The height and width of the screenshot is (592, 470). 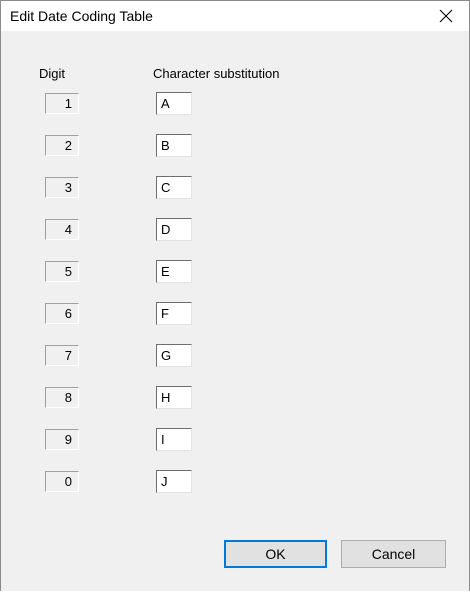 What do you see at coordinates (62, 271) in the screenshot?
I see `digit-label-5: 5` at bounding box center [62, 271].